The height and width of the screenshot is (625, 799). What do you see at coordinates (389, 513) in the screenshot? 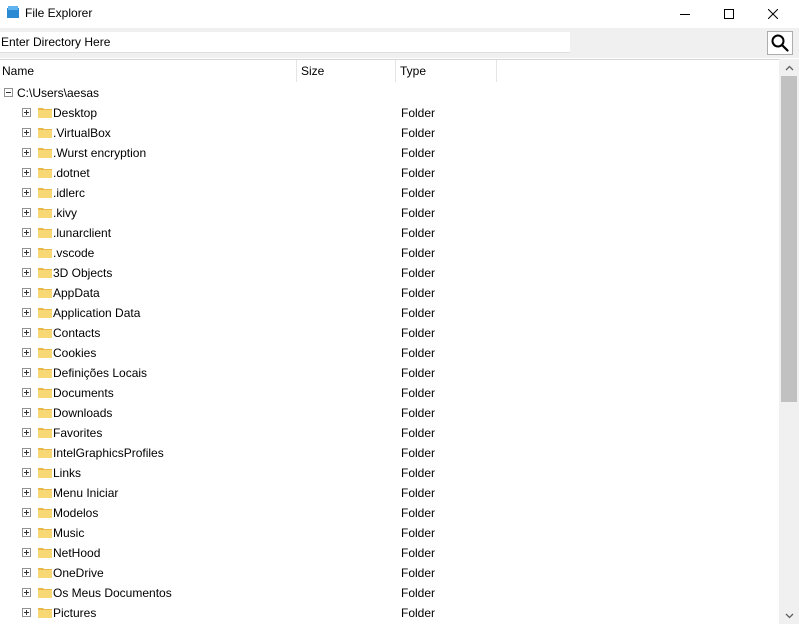
I see `tree-row: Modelos Folder` at bounding box center [389, 513].